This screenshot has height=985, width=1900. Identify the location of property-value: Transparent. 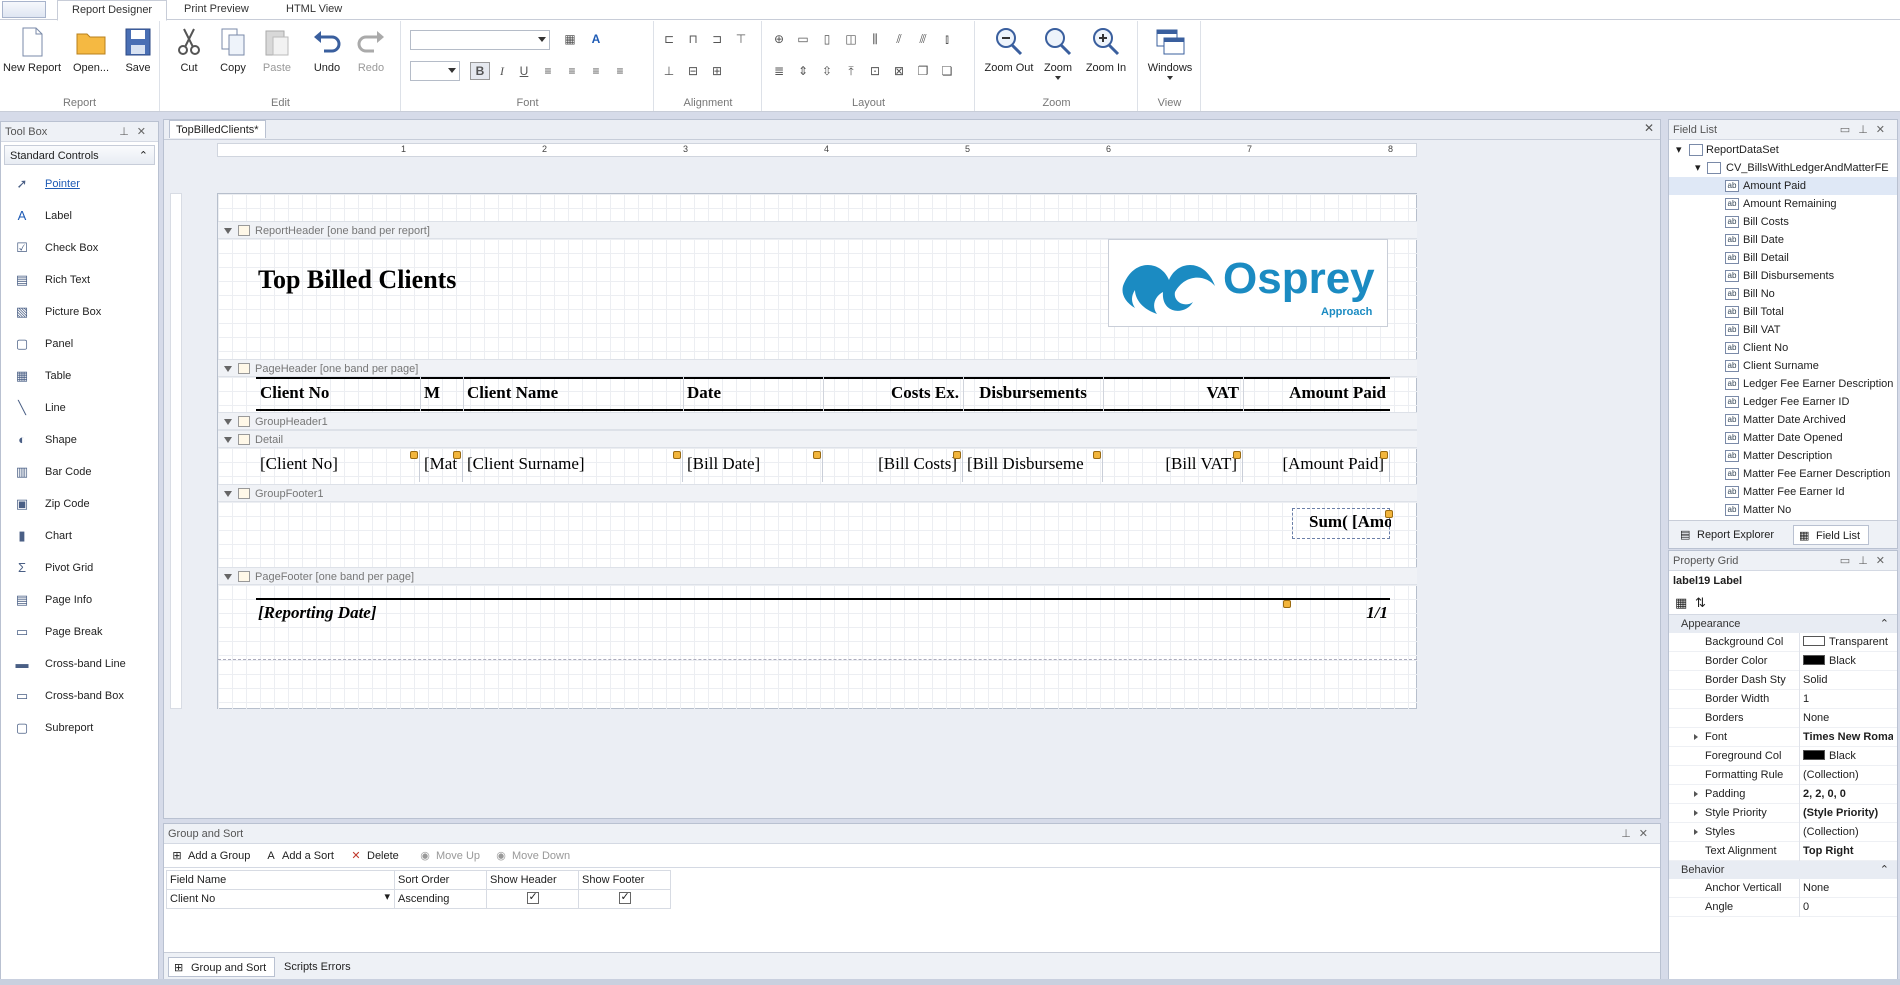
(1846, 642).